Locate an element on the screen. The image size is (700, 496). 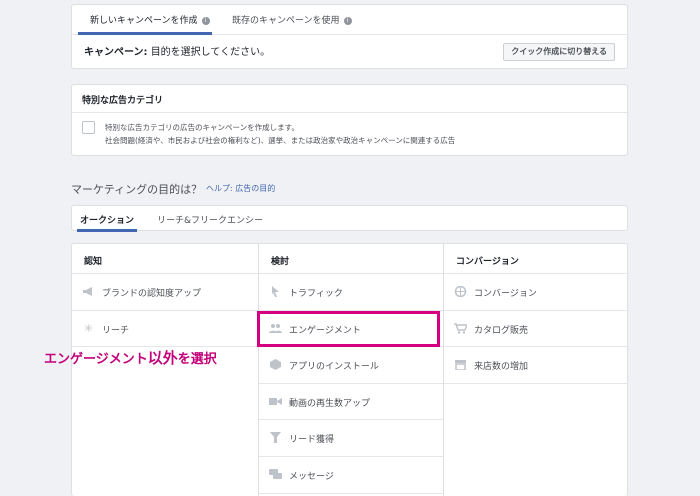
special-category-title: 特別な広告カテゴリ is located at coordinates (349, 99).